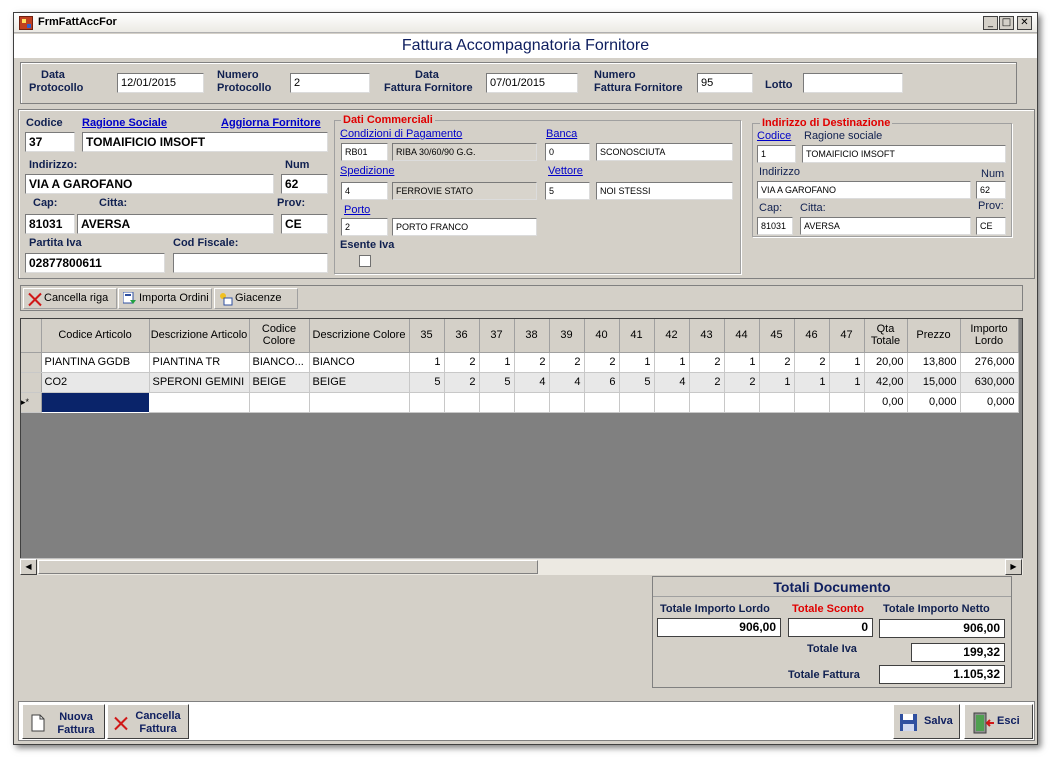  What do you see at coordinates (165, 298) in the screenshot?
I see `importa-ordini-button: Importa Ordini` at bounding box center [165, 298].